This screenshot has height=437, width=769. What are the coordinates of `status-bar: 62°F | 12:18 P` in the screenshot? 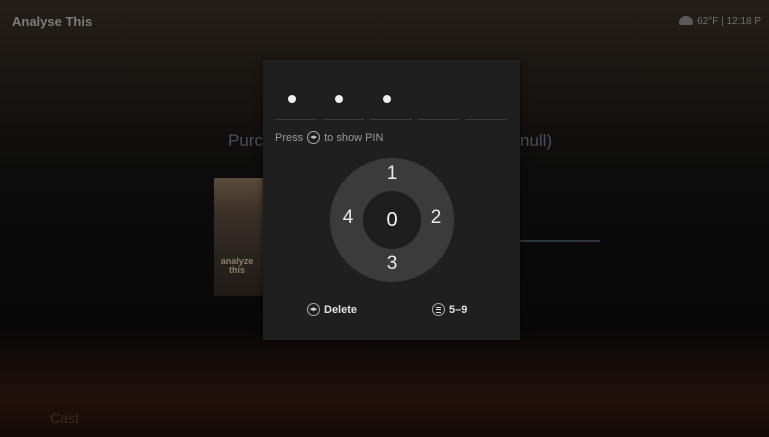 It's located at (720, 21).